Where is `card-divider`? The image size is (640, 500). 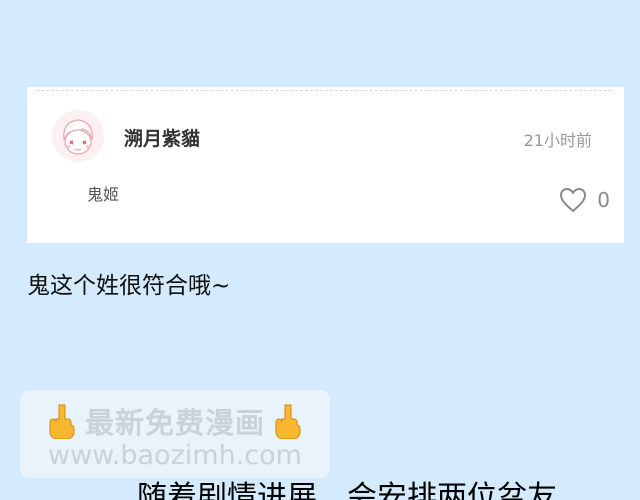
card-divider is located at coordinates (324, 90).